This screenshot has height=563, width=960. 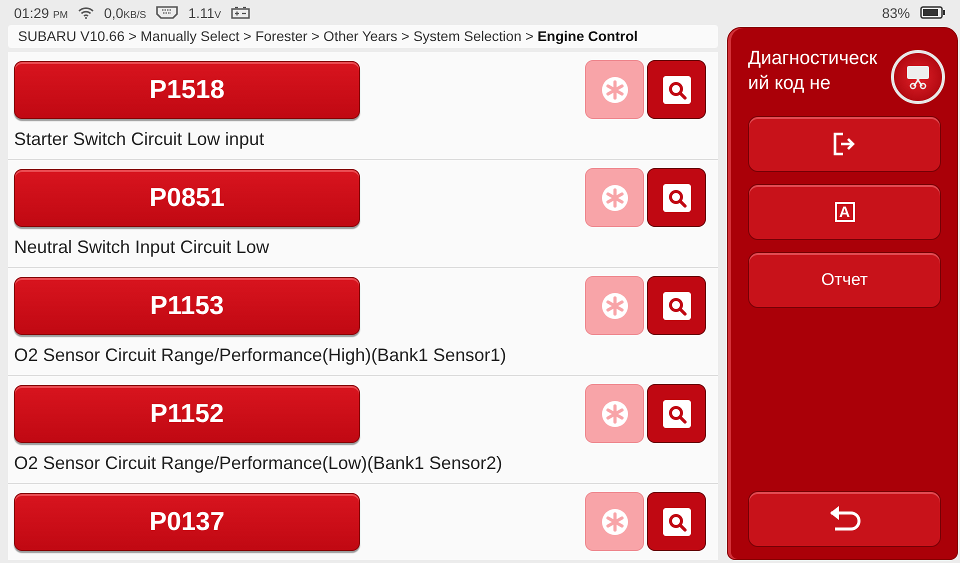 I want to click on letter-icon: A, so click(x=844, y=212).